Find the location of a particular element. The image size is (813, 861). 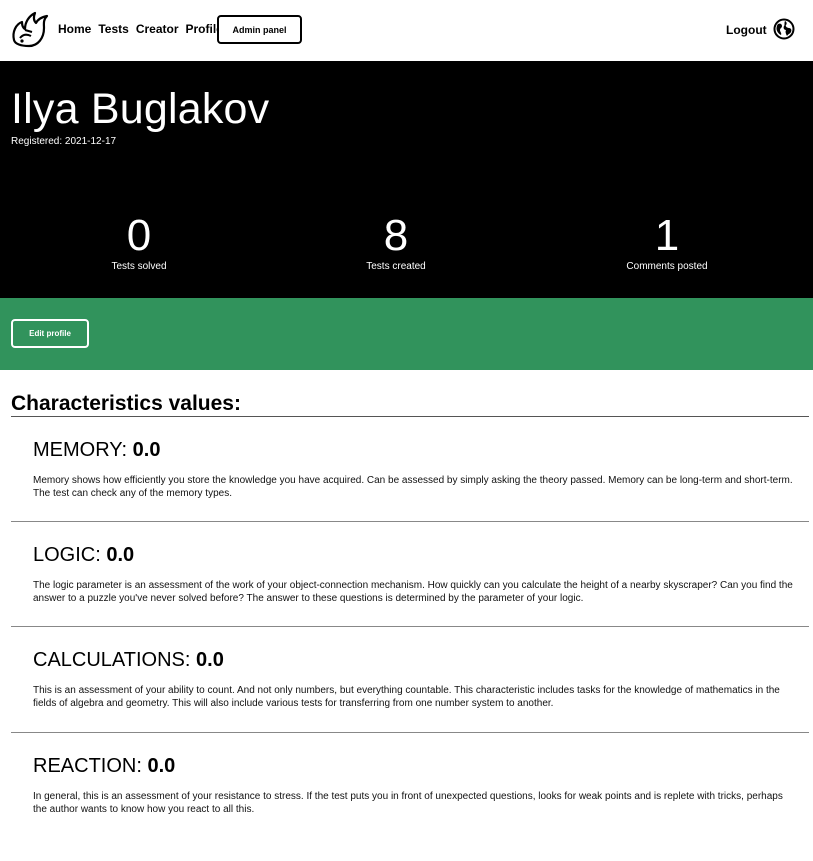

profile-name: Ilya Buglakov is located at coordinates (140, 109).